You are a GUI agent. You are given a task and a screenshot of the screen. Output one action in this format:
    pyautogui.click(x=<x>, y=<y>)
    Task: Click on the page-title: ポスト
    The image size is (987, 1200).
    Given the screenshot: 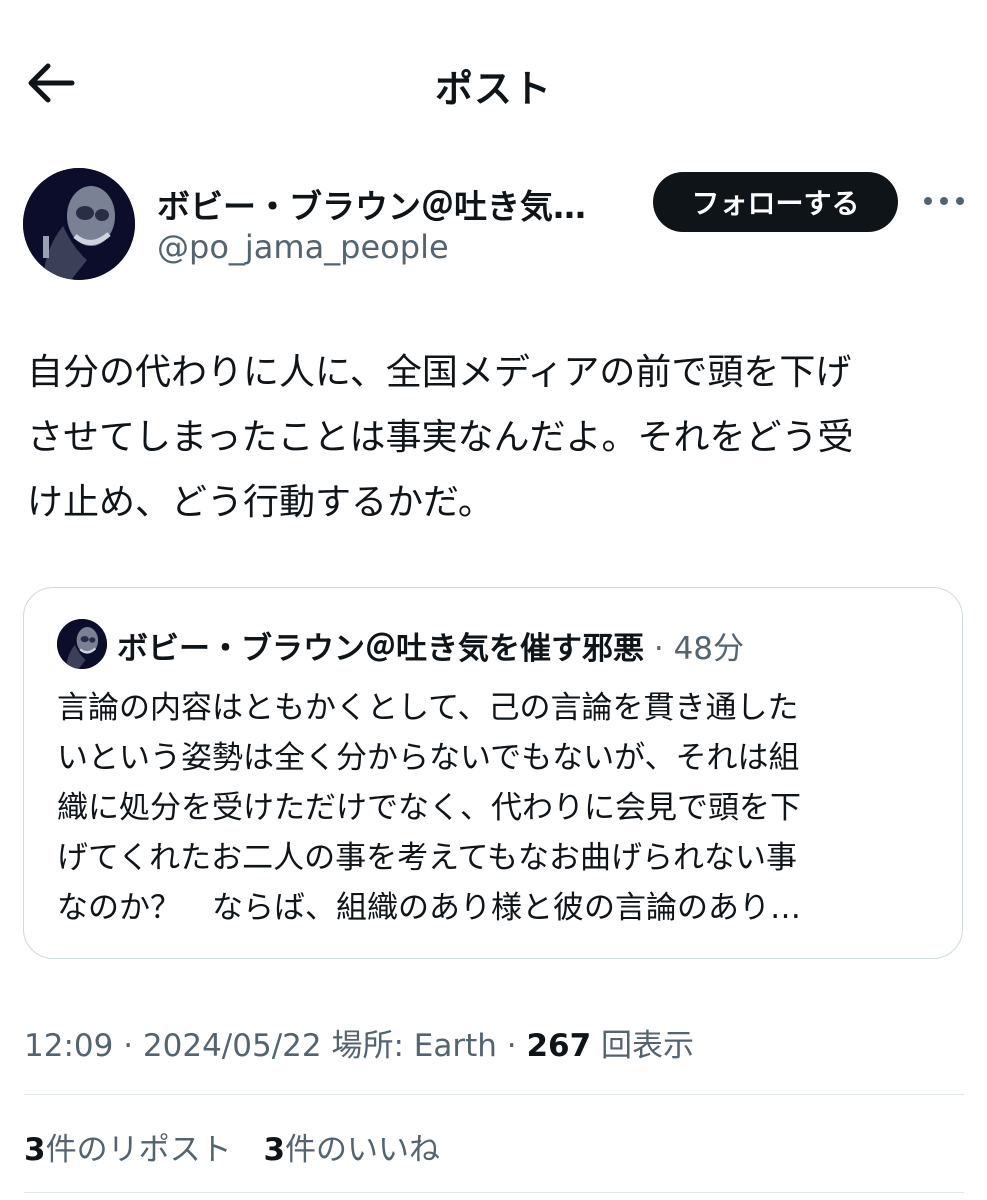 What is the action you would take?
    pyautogui.click(x=493, y=89)
    